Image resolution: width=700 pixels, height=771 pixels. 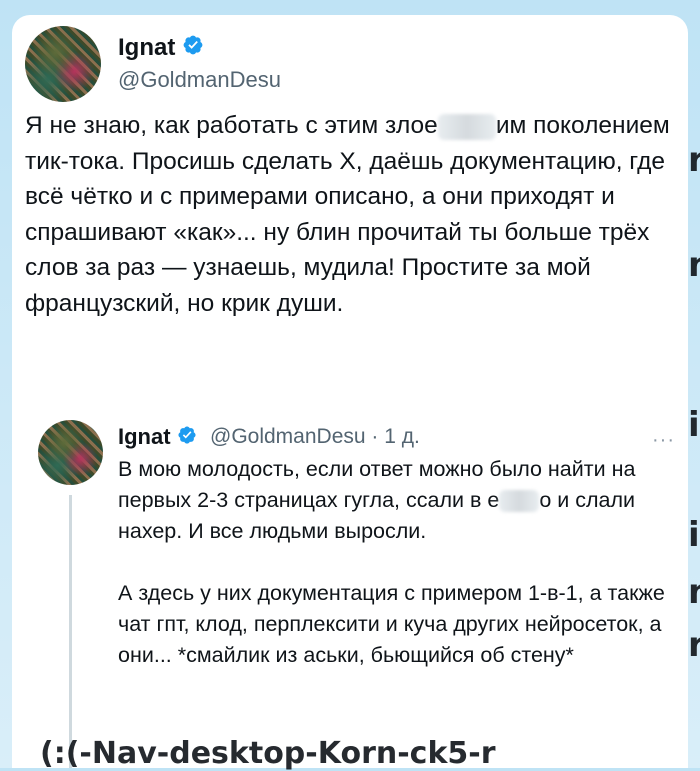 What do you see at coordinates (63, 64) in the screenshot?
I see `avatar` at bounding box center [63, 64].